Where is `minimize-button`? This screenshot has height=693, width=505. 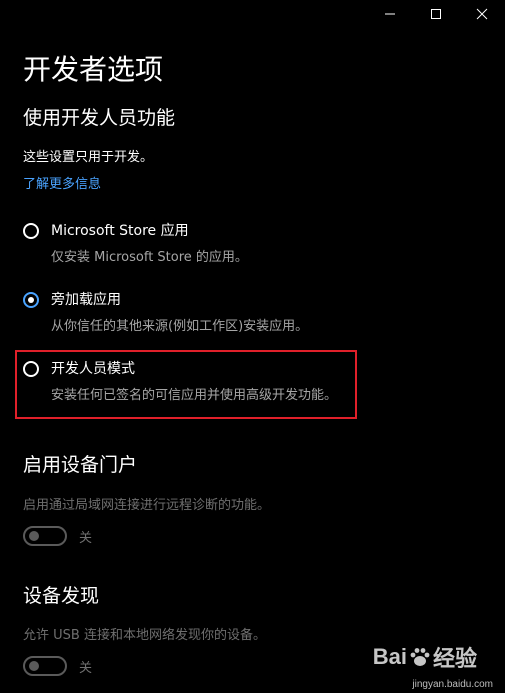 minimize-button is located at coordinates (390, 14).